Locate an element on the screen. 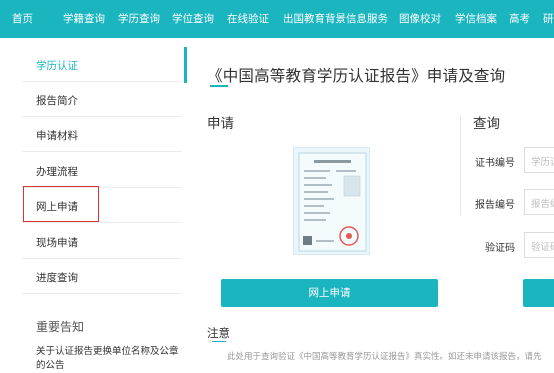 The width and height of the screenshot is (554, 373). certificate-number-label: 证书编号 is located at coordinates (495, 163).